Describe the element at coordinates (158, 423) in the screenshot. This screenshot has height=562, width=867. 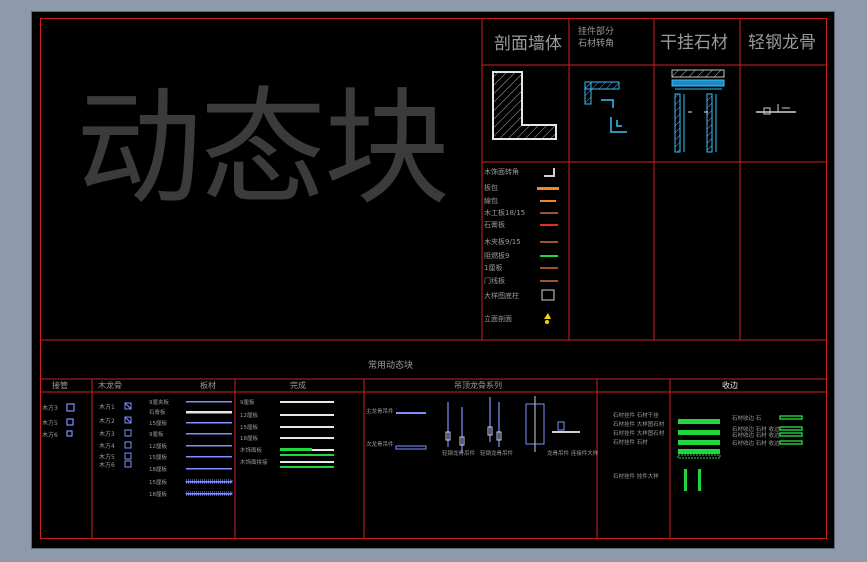
I see `board-label: 15厘板` at that location.